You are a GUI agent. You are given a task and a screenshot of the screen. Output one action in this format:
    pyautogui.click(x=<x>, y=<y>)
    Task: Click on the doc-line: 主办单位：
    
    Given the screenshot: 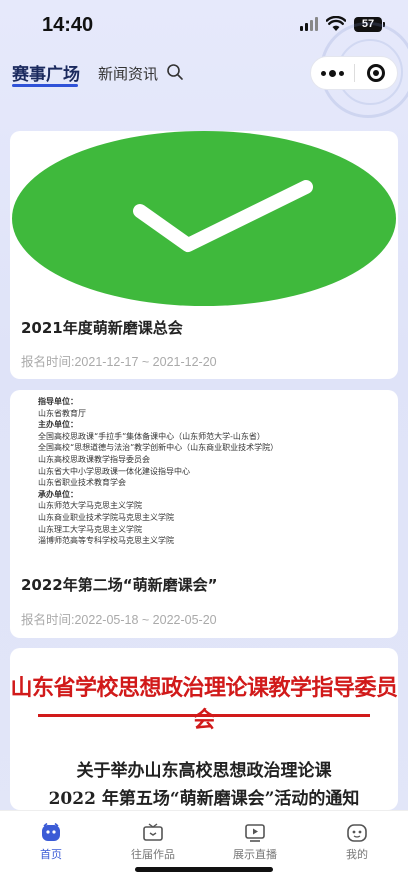 What is the action you would take?
    pyautogui.click(x=58, y=424)
    